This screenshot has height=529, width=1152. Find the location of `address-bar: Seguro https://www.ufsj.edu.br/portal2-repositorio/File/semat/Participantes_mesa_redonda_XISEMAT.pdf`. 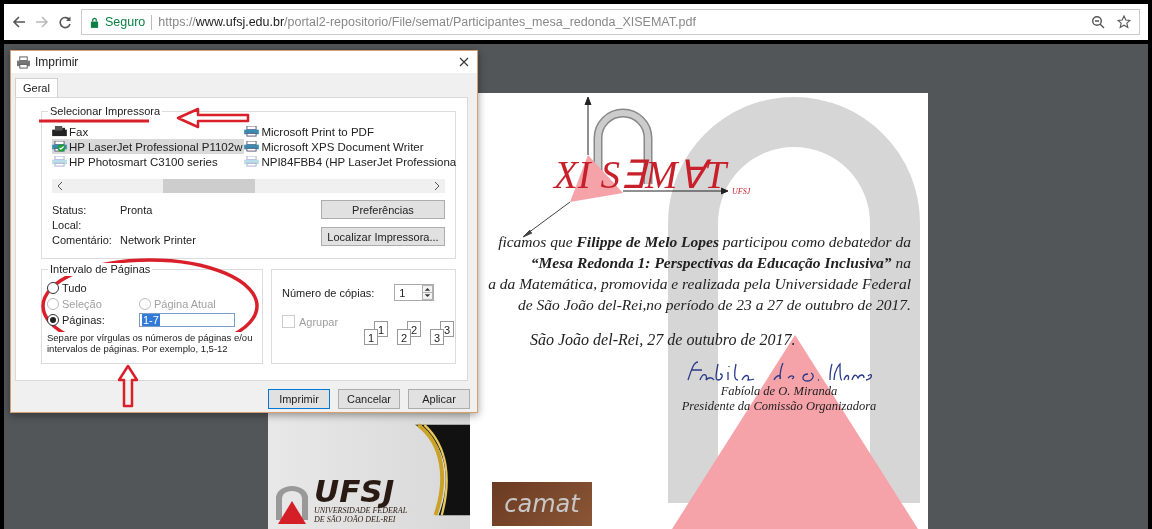

address-bar: Seguro https://www.ufsj.edu.br/portal2-repositorio/File/semat/Participantes_mesa_redonda_XISEMAT.pdf is located at coordinates (610, 22).